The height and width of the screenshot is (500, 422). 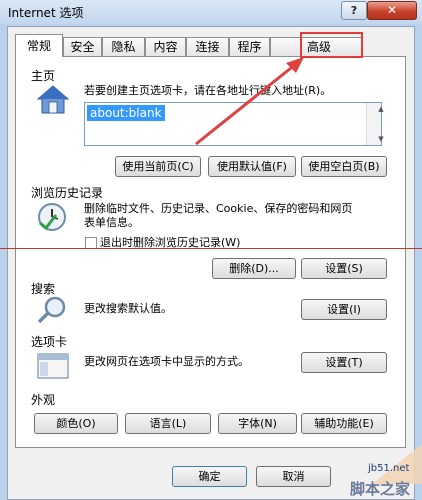 What do you see at coordinates (249, 101) in the screenshot?
I see `annotation-arrow-icon` at bounding box center [249, 101].